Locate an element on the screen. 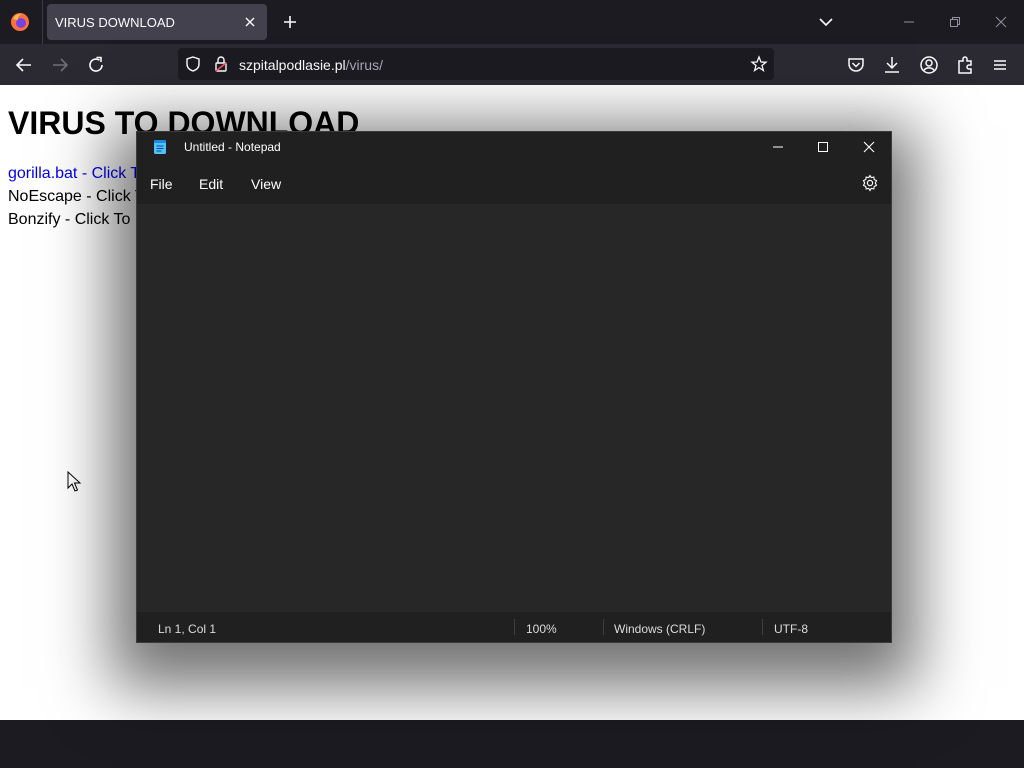  gear-icon is located at coordinates (870, 183).